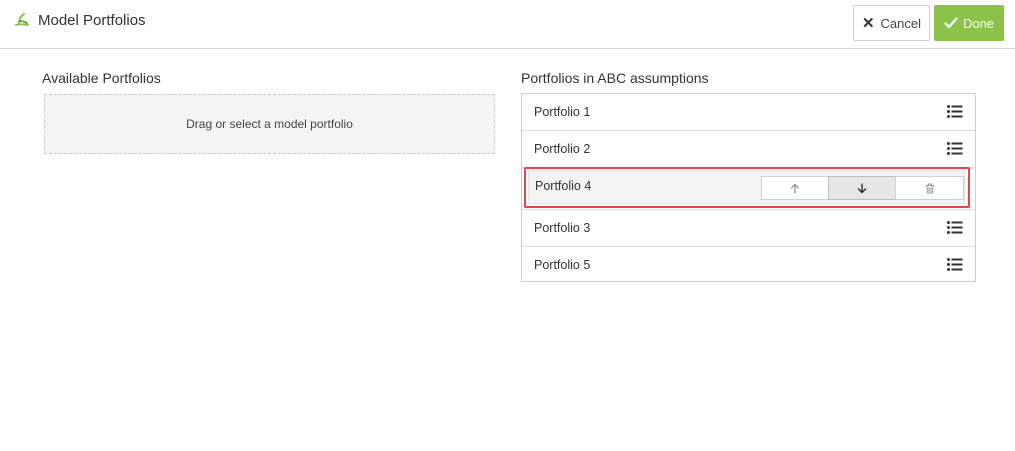 The width and height of the screenshot is (1015, 451). What do you see at coordinates (951, 23) in the screenshot?
I see `checkmark-icon` at bounding box center [951, 23].